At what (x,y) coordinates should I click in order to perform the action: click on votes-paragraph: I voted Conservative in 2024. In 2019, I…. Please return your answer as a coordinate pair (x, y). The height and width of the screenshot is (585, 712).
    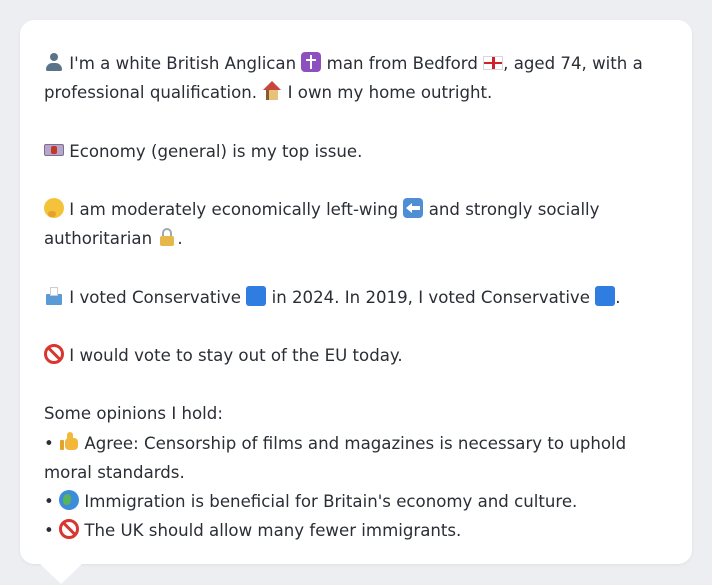
    Looking at the image, I should click on (356, 297).